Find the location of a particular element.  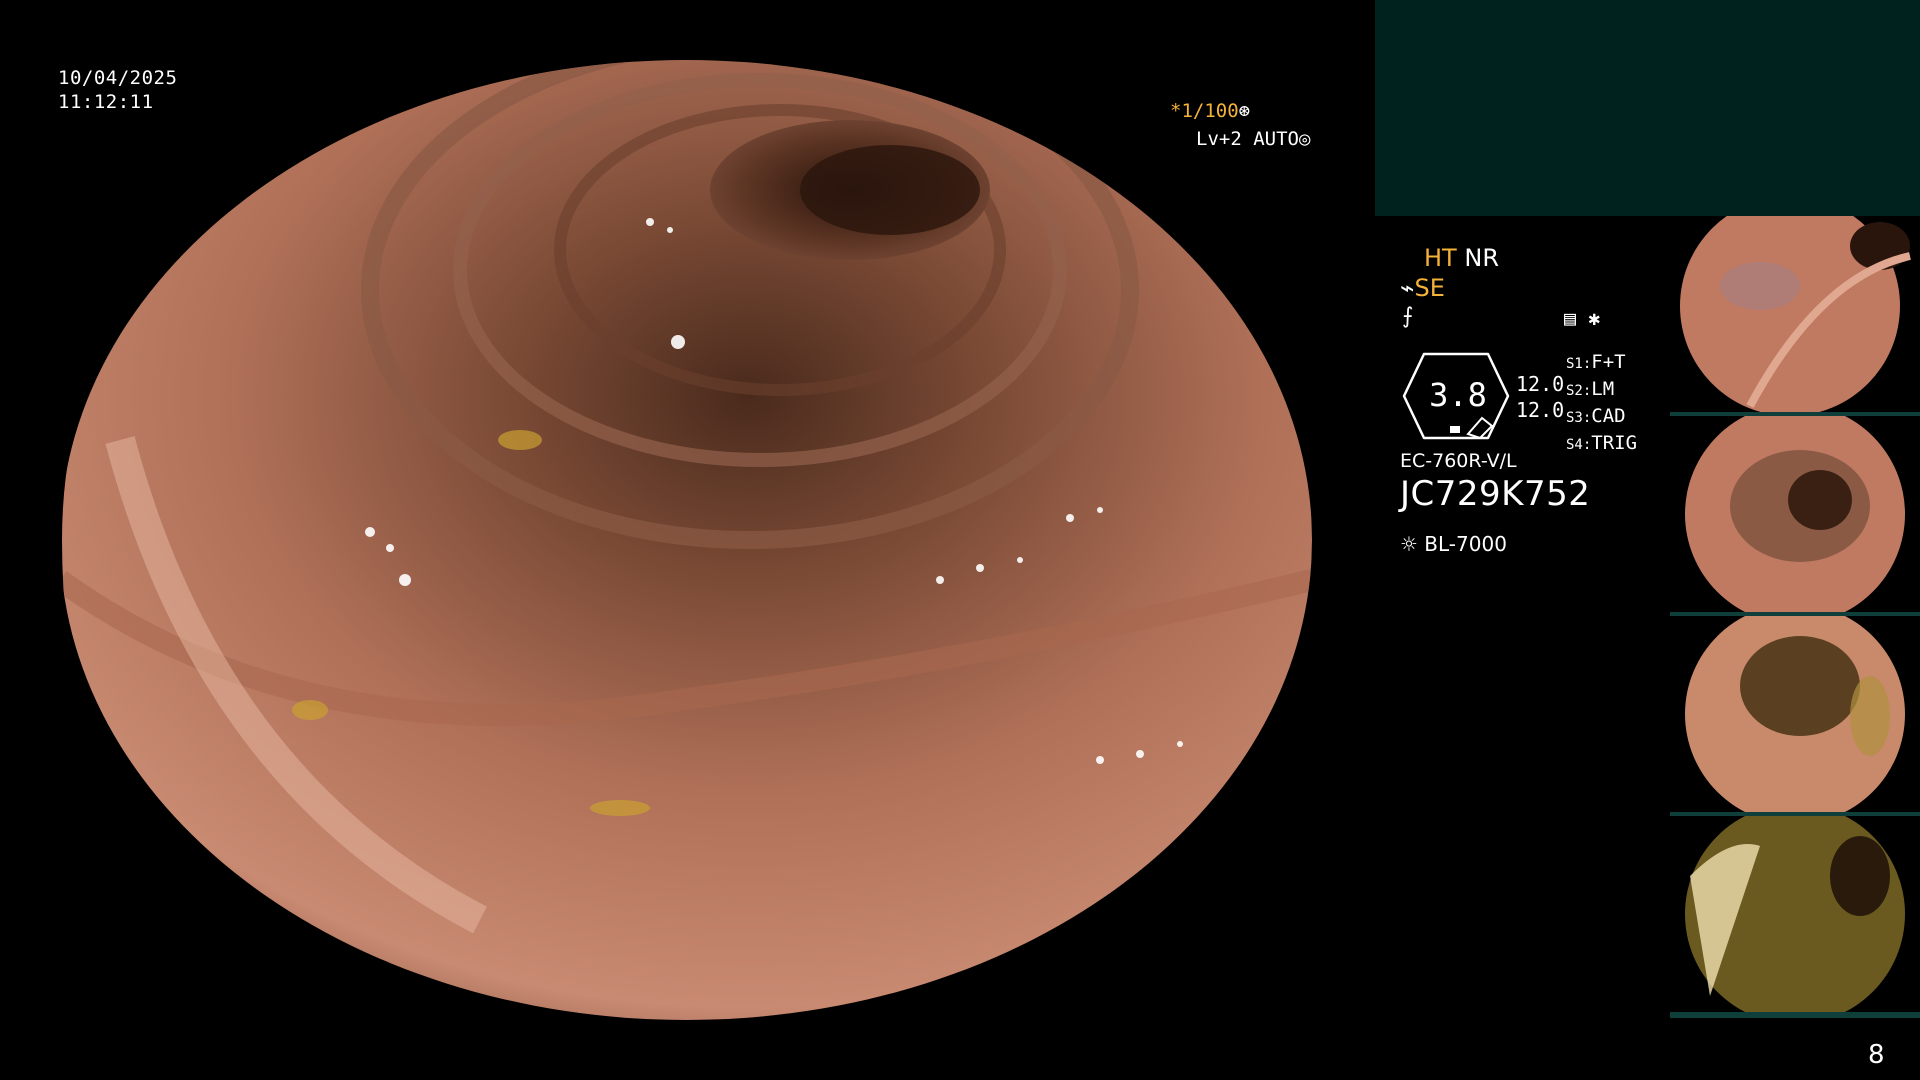

grid-icon: ▤ ✱ is located at coordinates (1582, 318).